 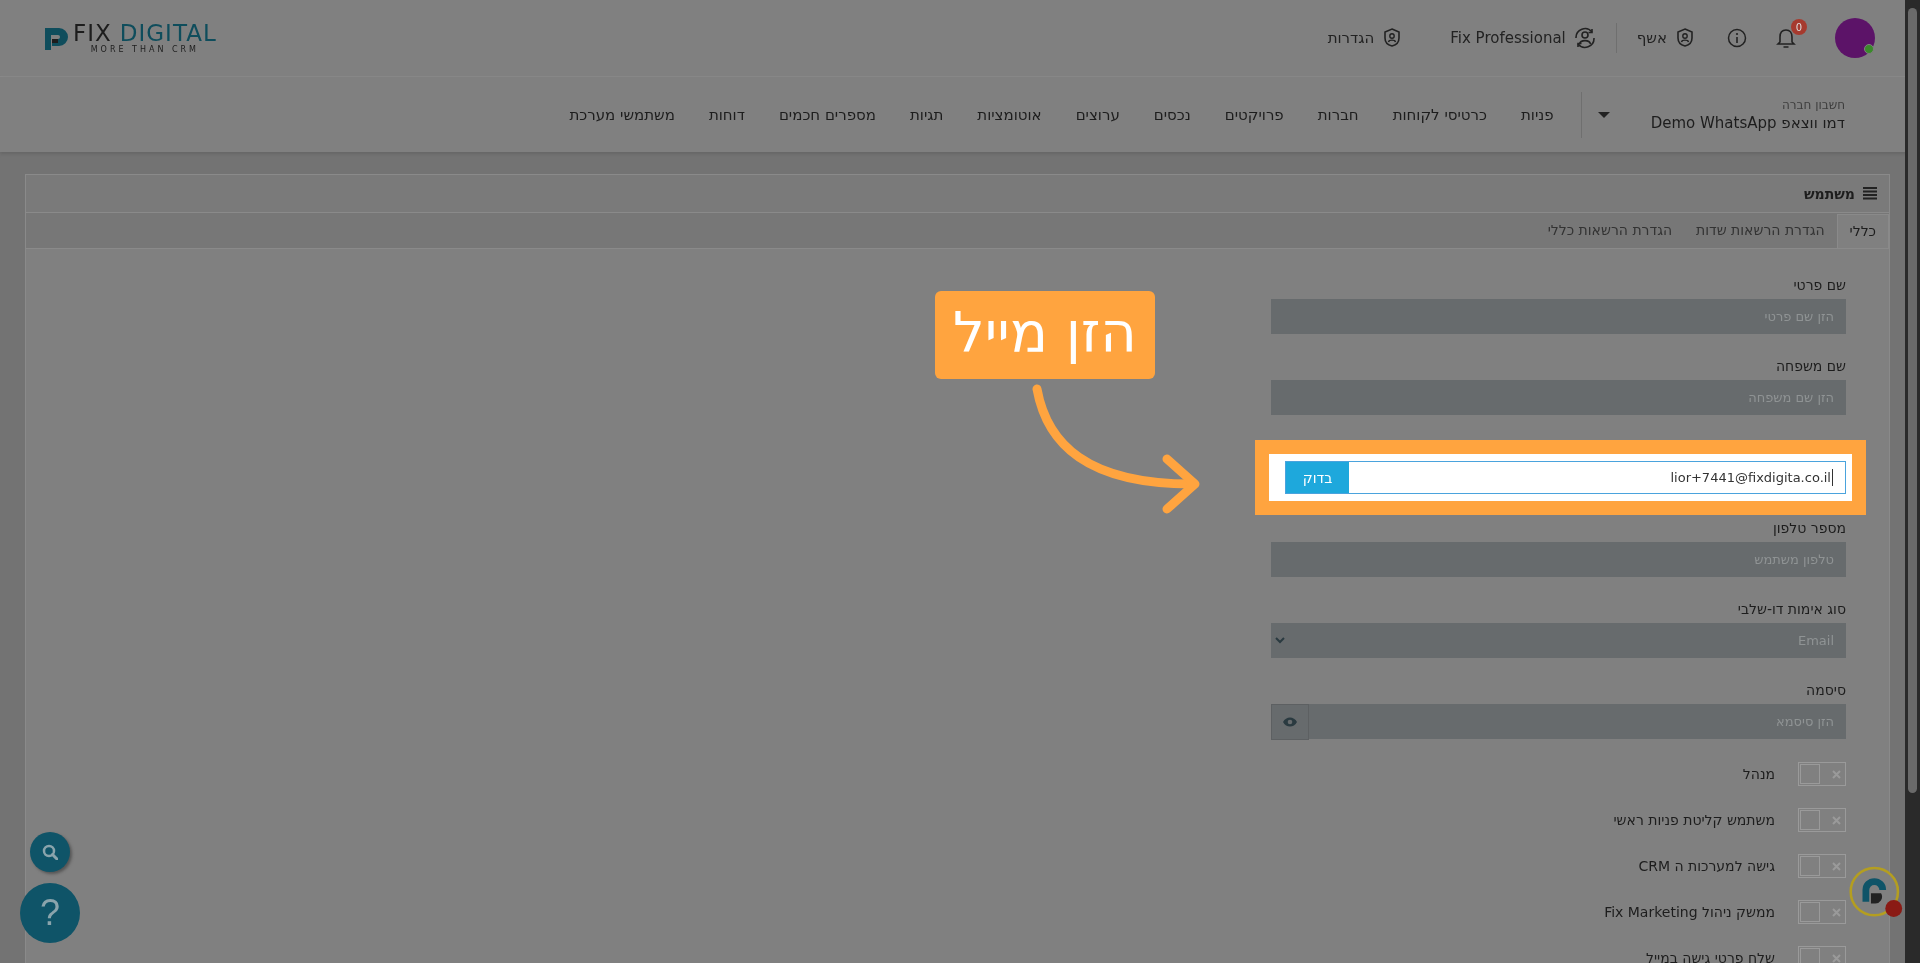 What do you see at coordinates (1666, 38) in the screenshot?
I see `topbar-link: אשף` at bounding box center [1666, 38].